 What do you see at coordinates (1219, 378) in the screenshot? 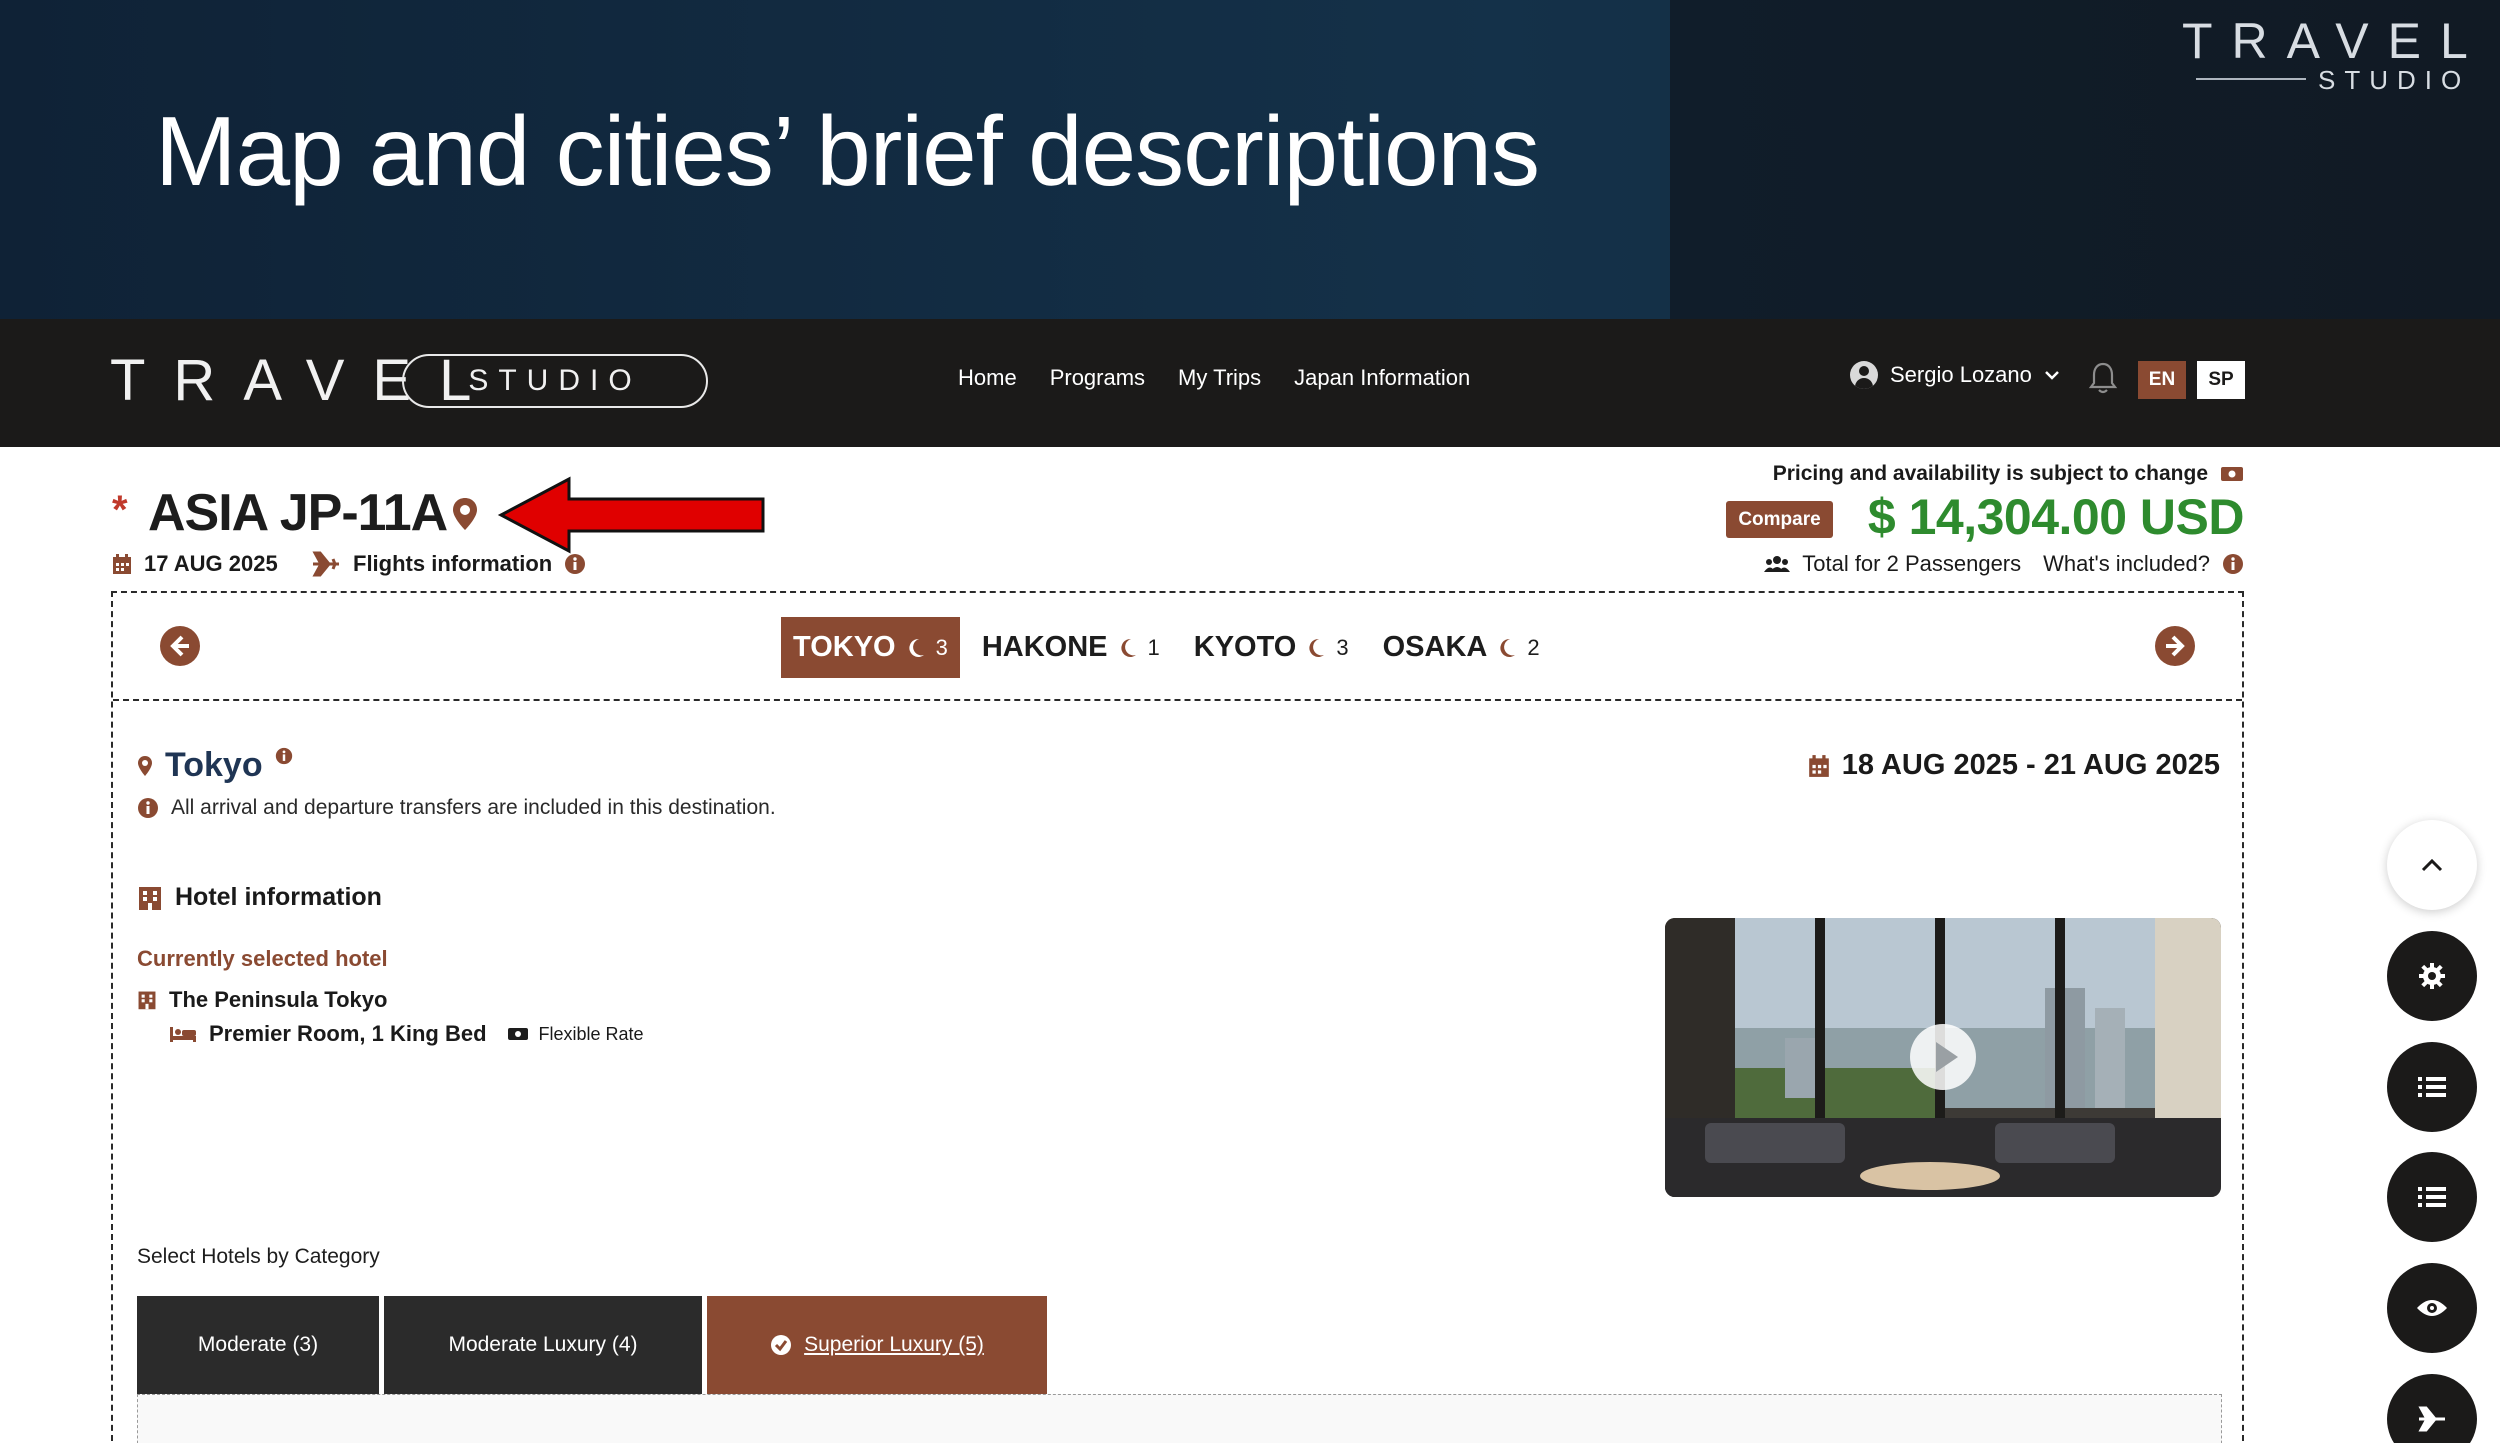
I see `nav-link-my-trips: My Trips` at bounding box center [1219, 378].